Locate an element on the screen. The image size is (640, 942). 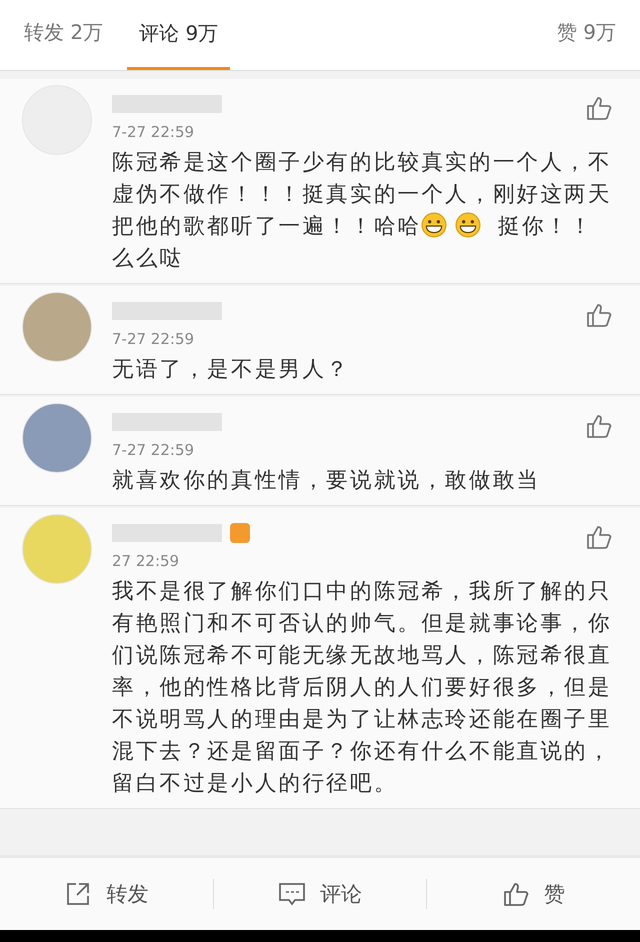
comment-text: 就喜欢你的真性情，要说就说，敢做敢当 is located at coordinates (327, 481).